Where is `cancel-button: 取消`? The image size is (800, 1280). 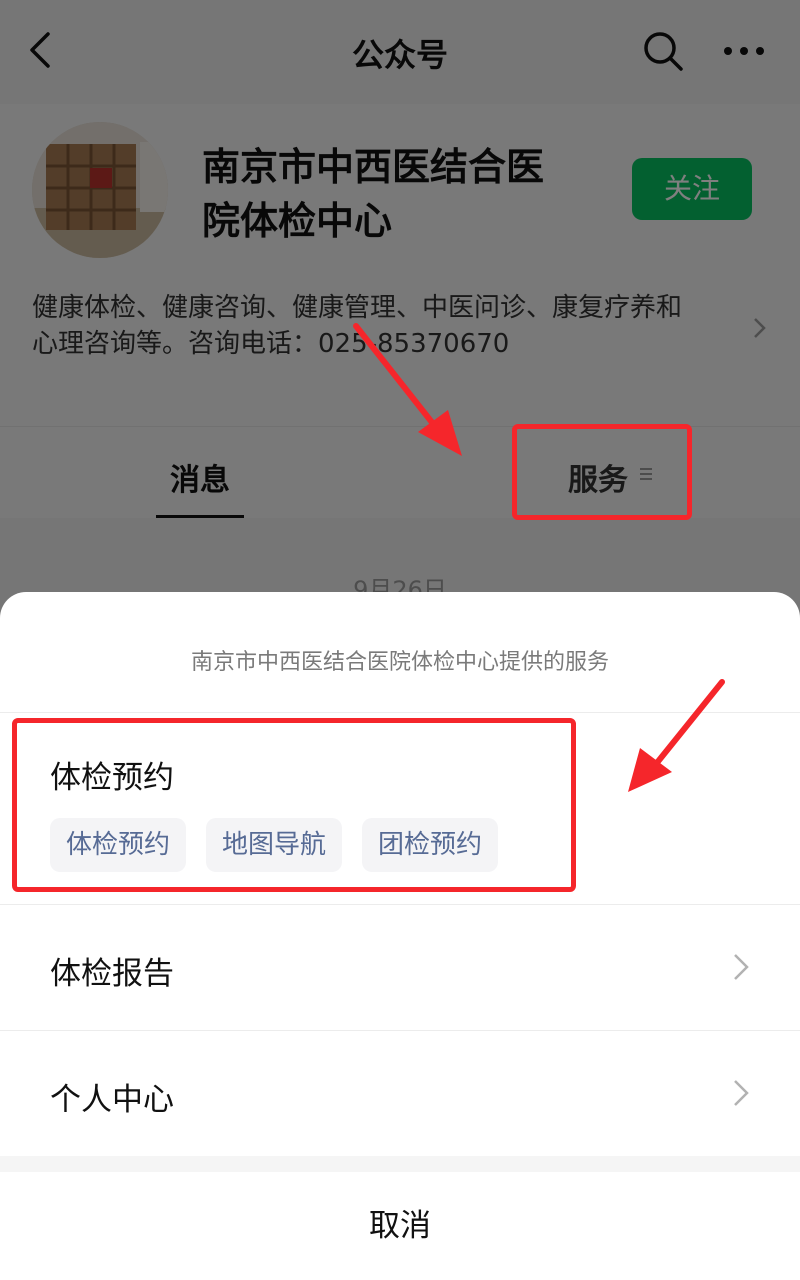
cancel-button: 取消 is located at coordinates (400, 1226).